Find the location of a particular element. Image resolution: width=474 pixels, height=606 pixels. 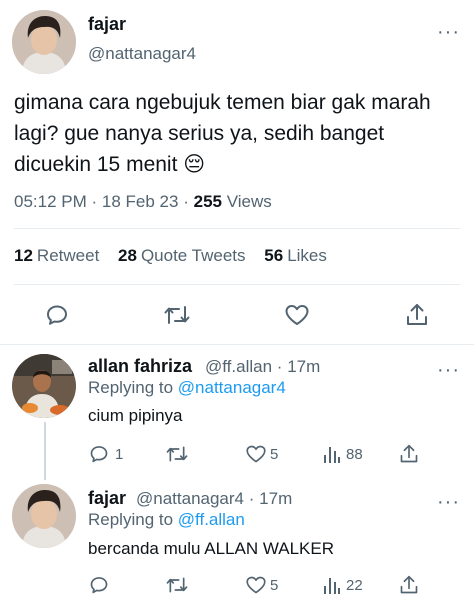

reply-text: bercanda mulu ALLAN WALKER is located at coordinates (211, 548).